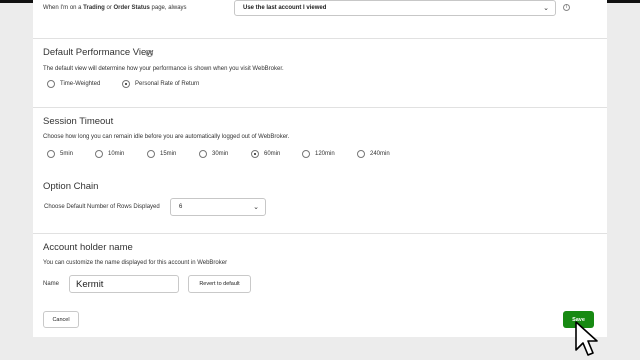 This screenshot has width=640, height=360. Describe the element at coordinates (78, 121) in the screenshot. I see `session-timeout-title: Session Timeout` at that location.